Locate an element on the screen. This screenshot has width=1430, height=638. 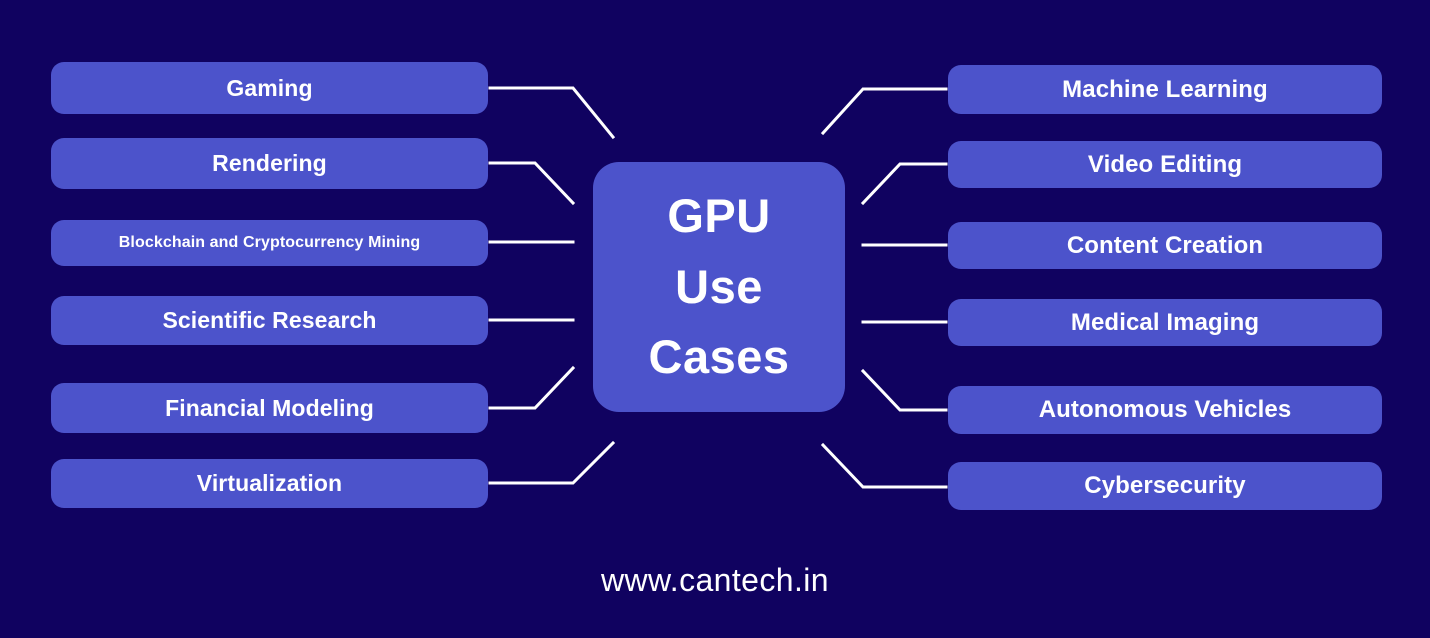
node-financial-modeling: Financial Modeling is located at coordinates (269, 408).